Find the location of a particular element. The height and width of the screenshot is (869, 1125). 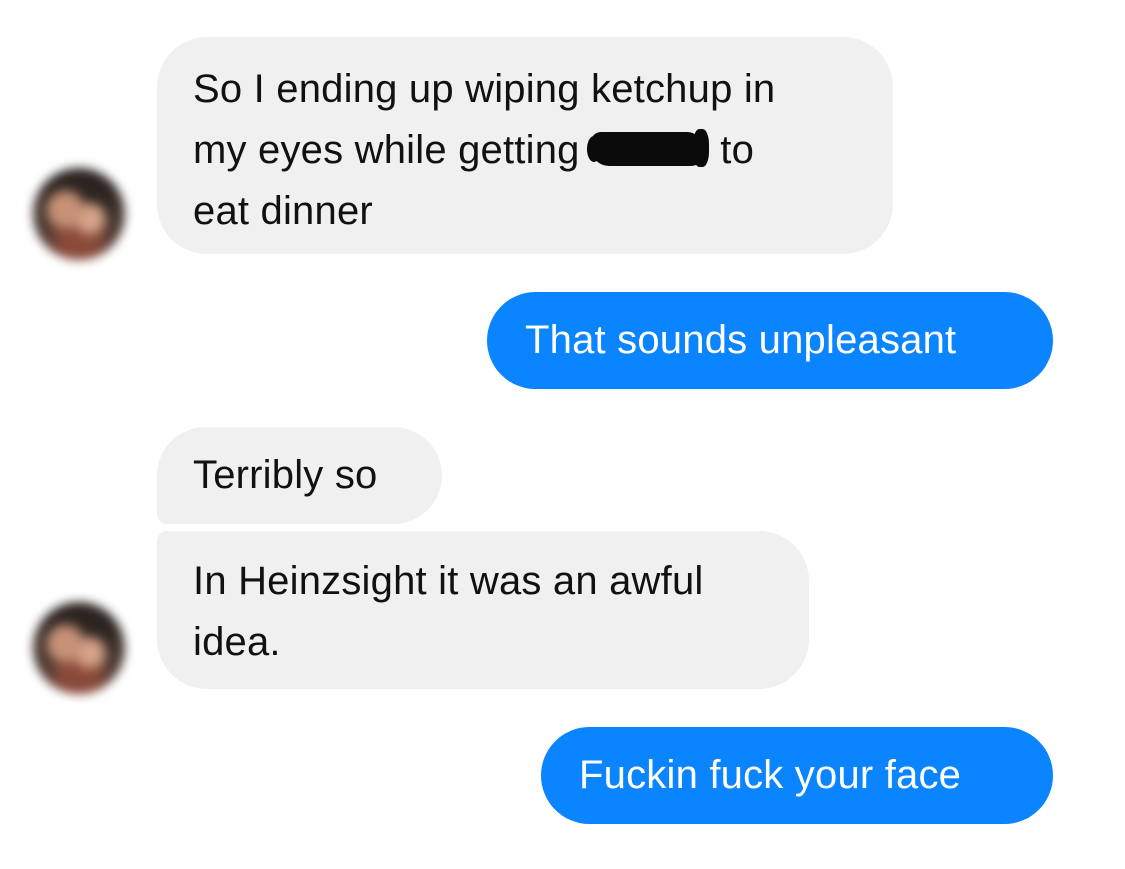

outgoing-message-bubble: Fuckin fuck your face is located at coordinates (797, 775).